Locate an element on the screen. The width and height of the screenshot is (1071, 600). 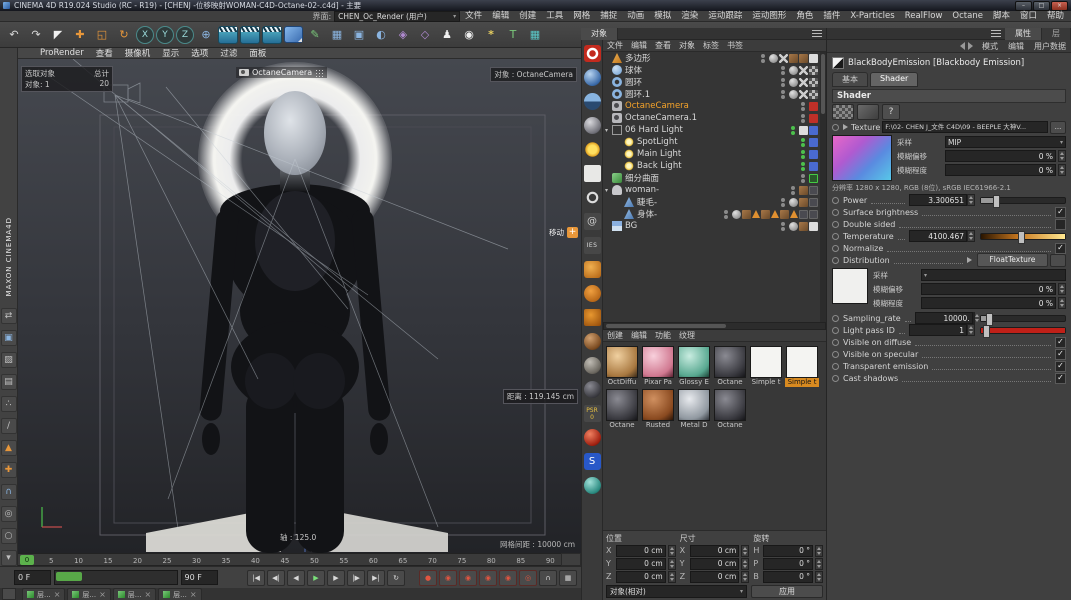
object-row: 圆环 is located at coordinates (711, 82).